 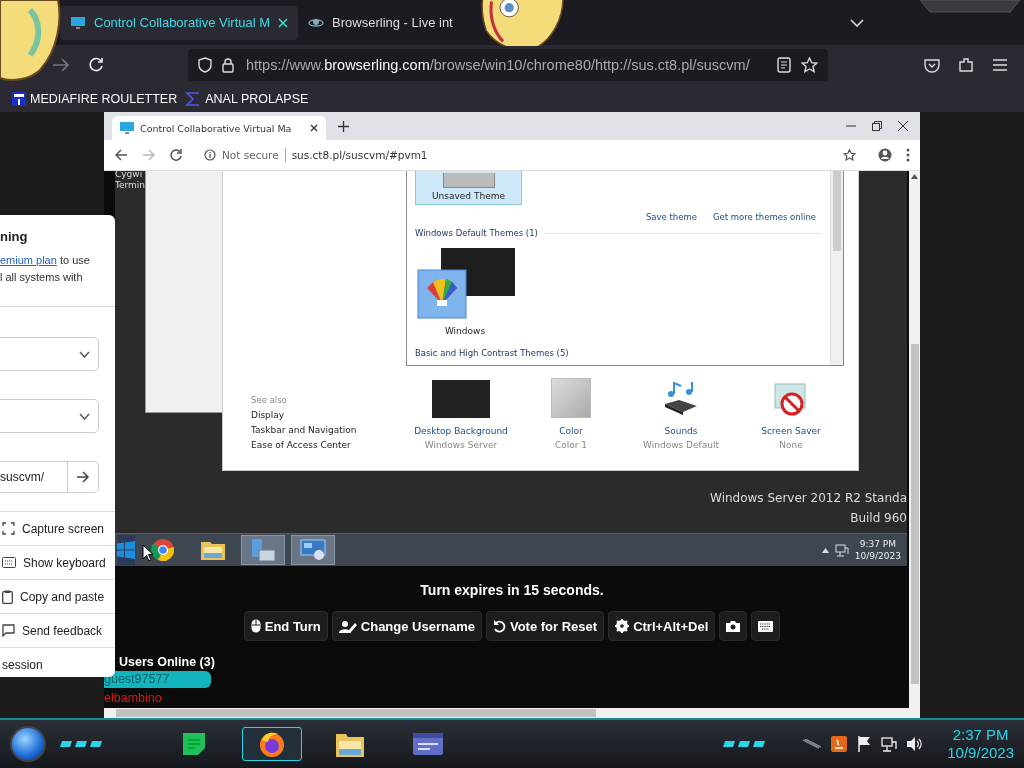 What do you see at coordinates (622, 626) in the screenshot?
I see `gear-icon` at bounding box center [622, 626].